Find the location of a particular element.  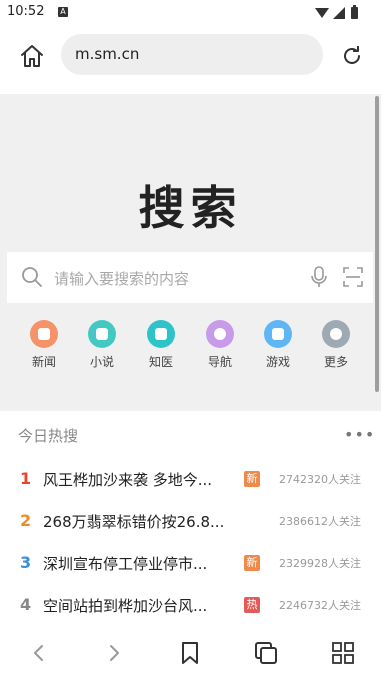

hot-search-item: 3 深圳宣布停工停业停市... 新 2329928人关注 is located at coordinates (190, 563).